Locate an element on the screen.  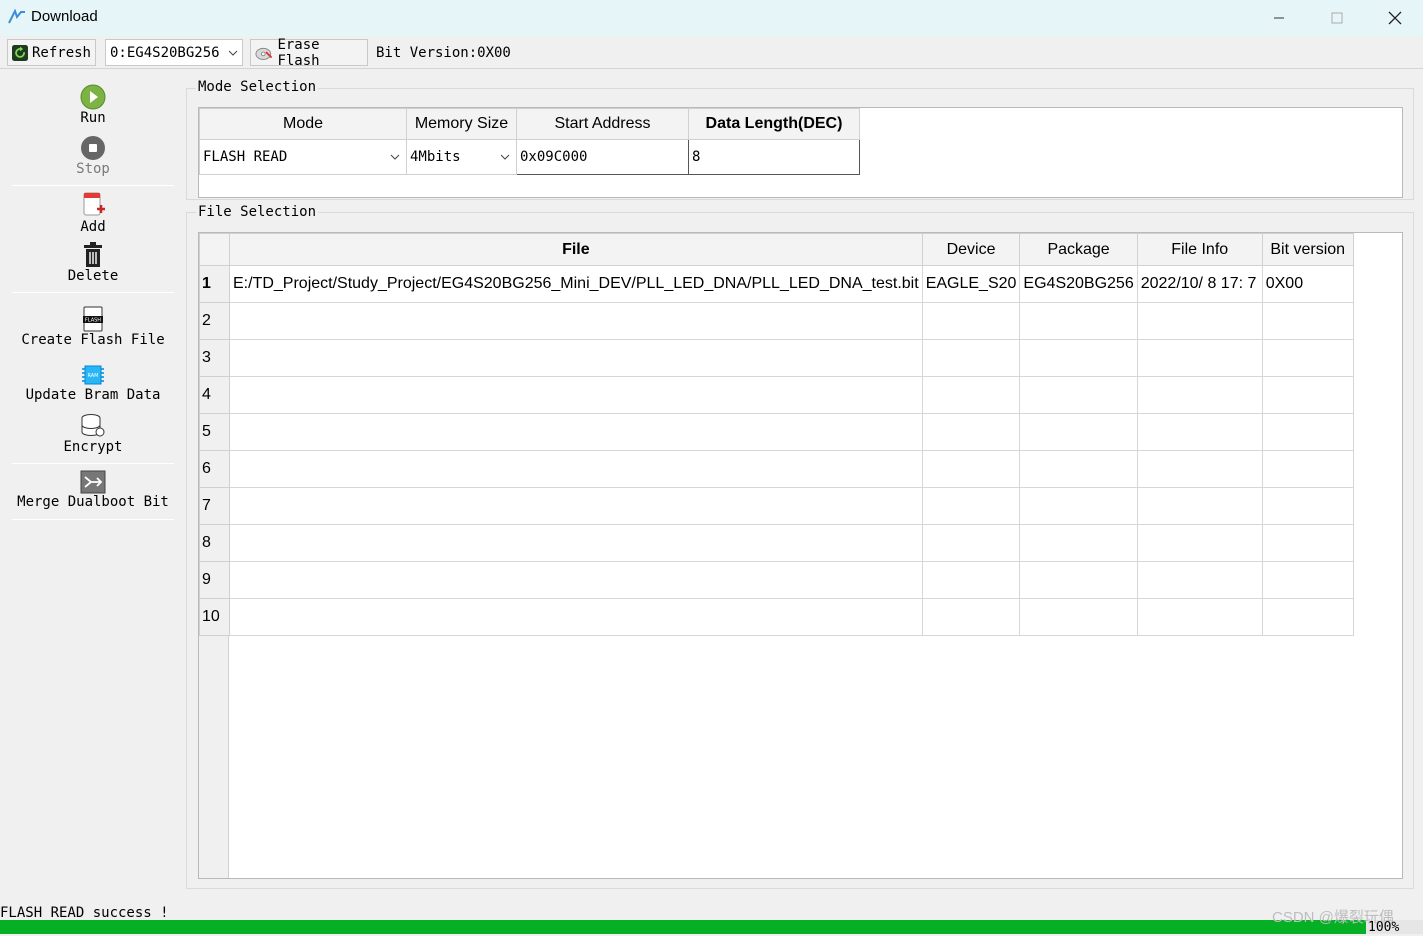
flash-file-icon: FLASH is located at coordinates (93, 319).